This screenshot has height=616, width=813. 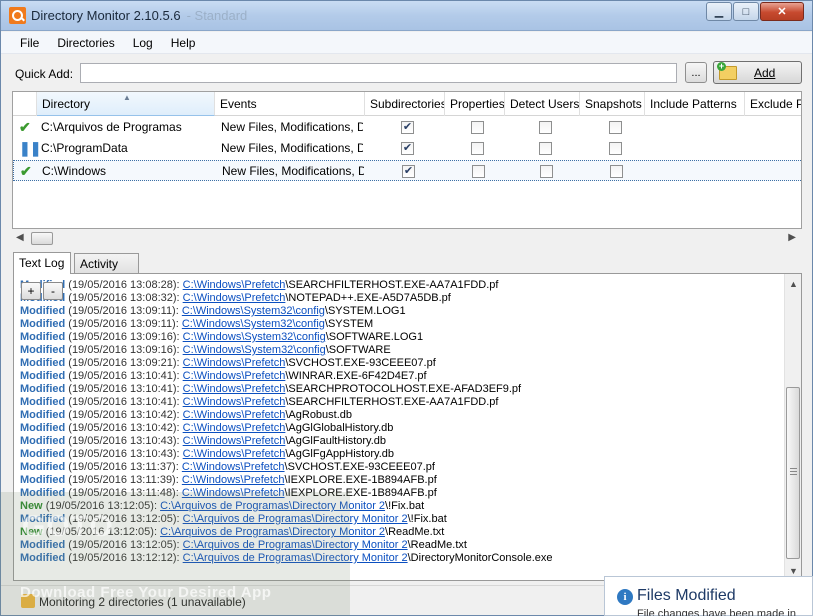 I want to click on row-directory: C:\Arquivos de Programas, so click(x=111, y=127).